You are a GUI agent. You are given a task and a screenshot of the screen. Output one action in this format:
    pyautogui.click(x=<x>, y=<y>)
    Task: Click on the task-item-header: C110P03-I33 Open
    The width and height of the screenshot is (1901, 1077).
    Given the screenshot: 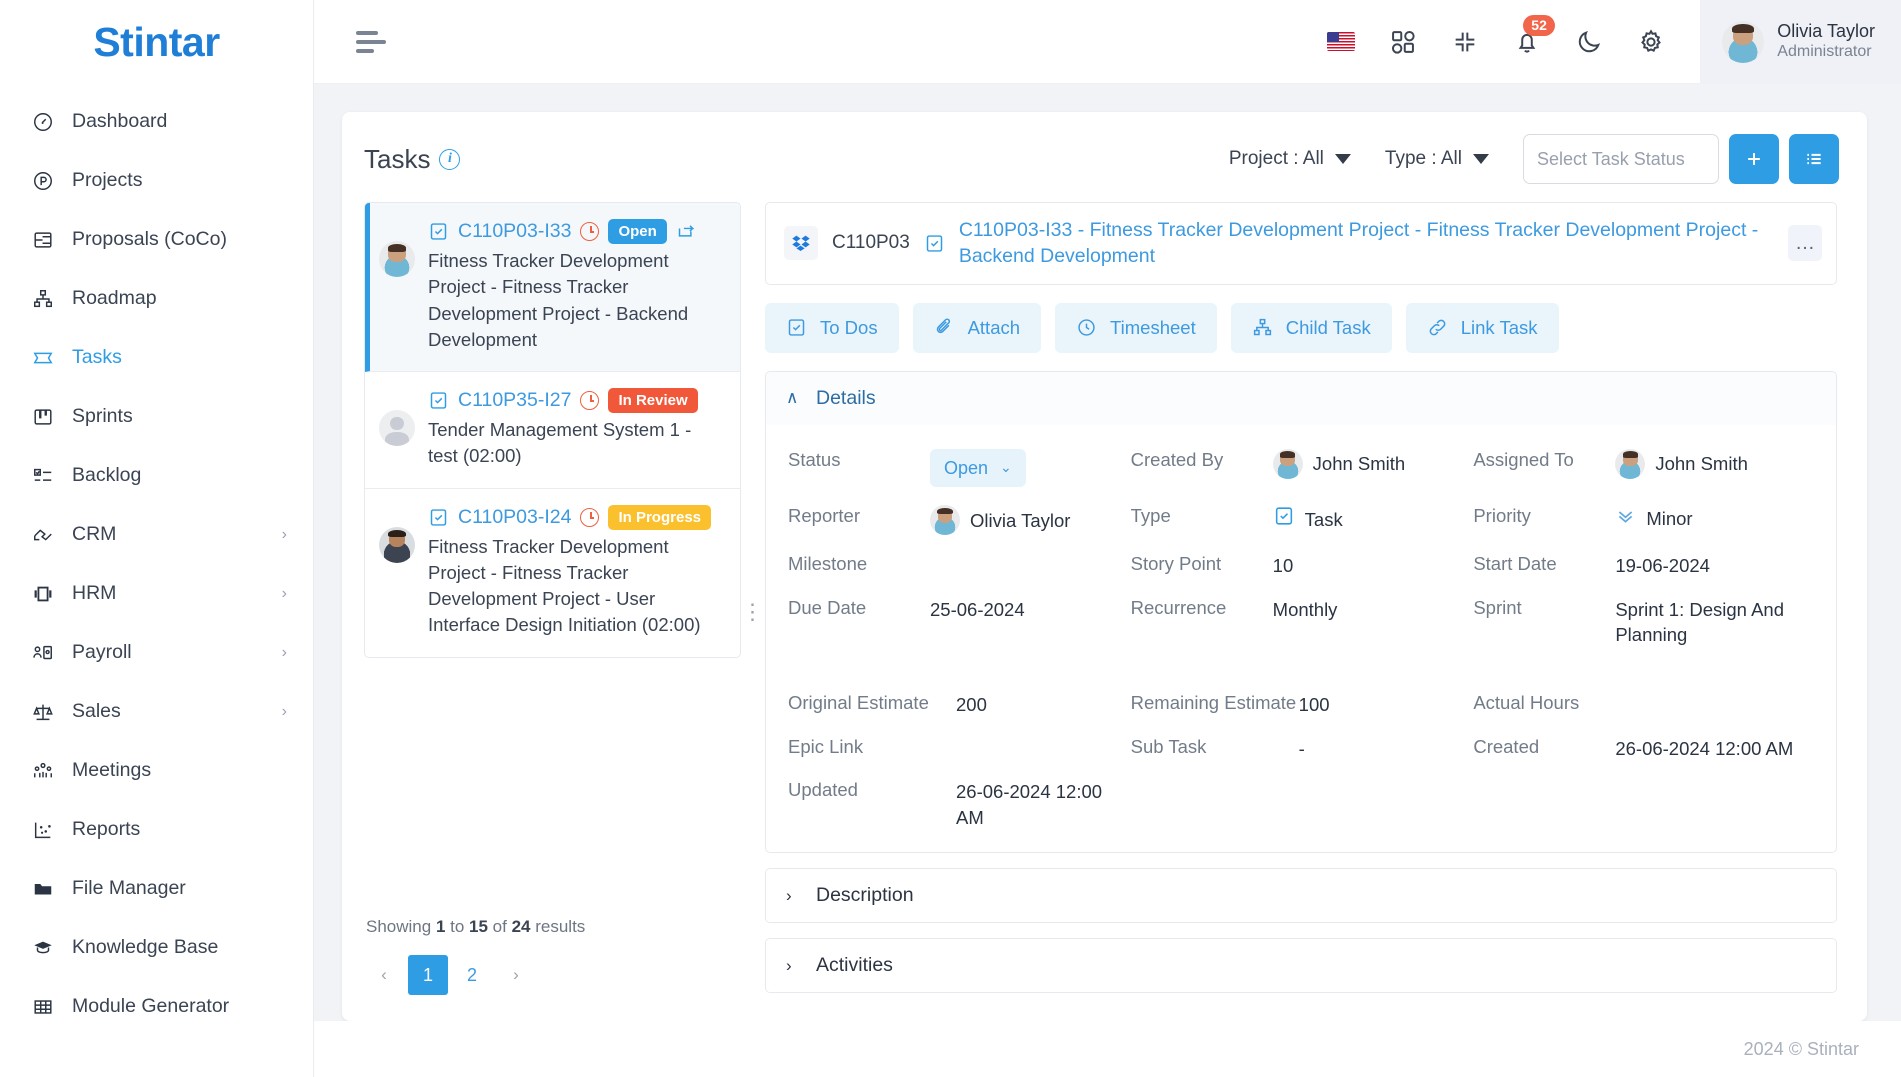 What is the action you would take?
    pyautogui.click(x=577, y=231)
    